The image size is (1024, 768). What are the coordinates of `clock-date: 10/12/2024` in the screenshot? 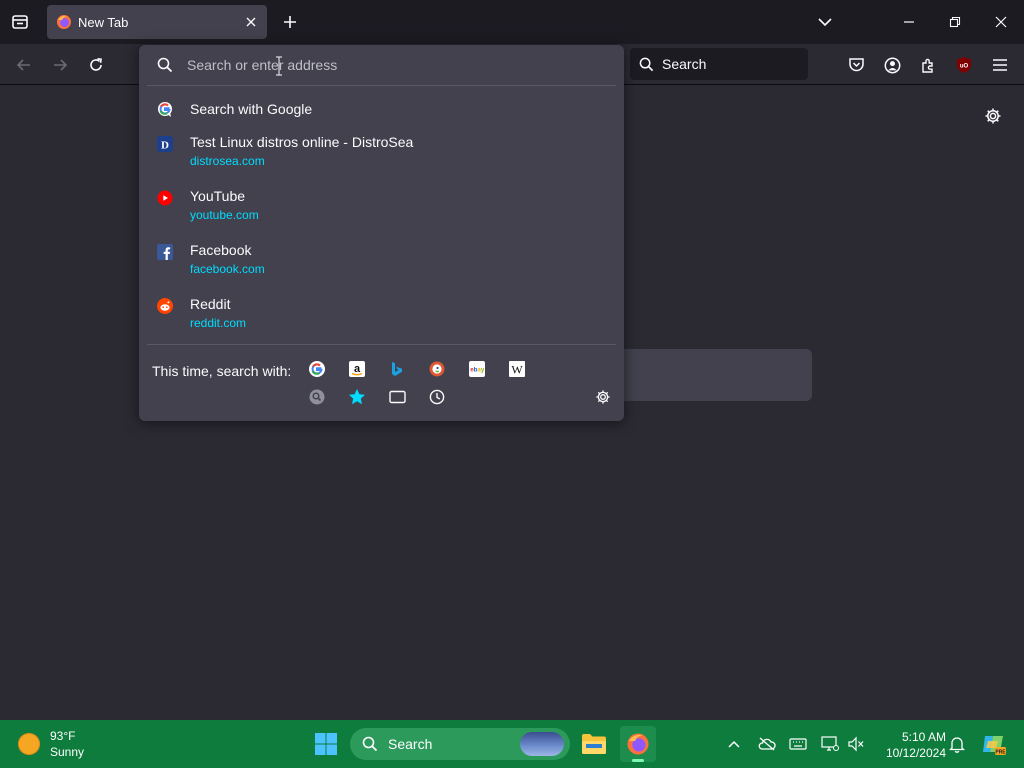 It's located at (915, 753).